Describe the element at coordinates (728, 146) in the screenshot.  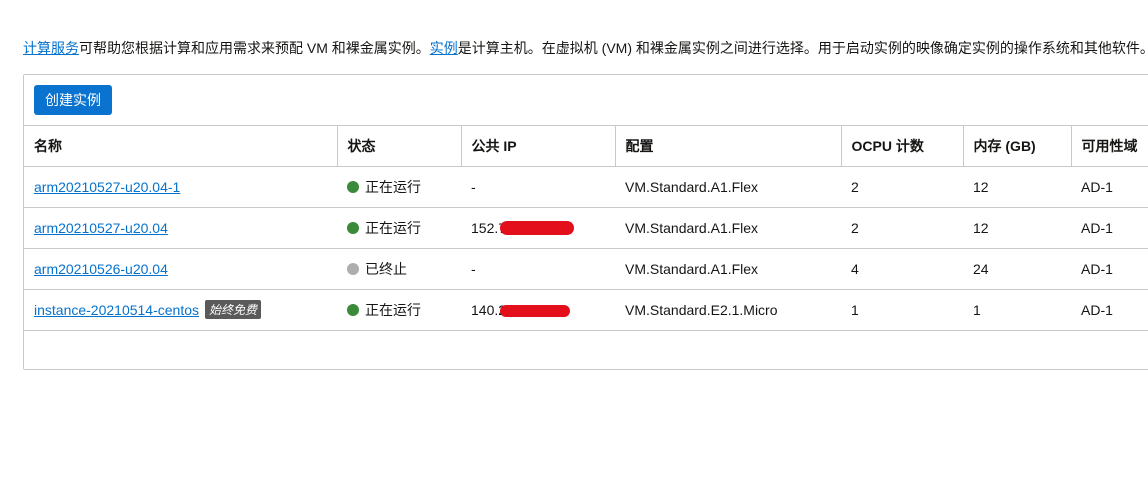
I see `column-header-shape: 配置` at that location.